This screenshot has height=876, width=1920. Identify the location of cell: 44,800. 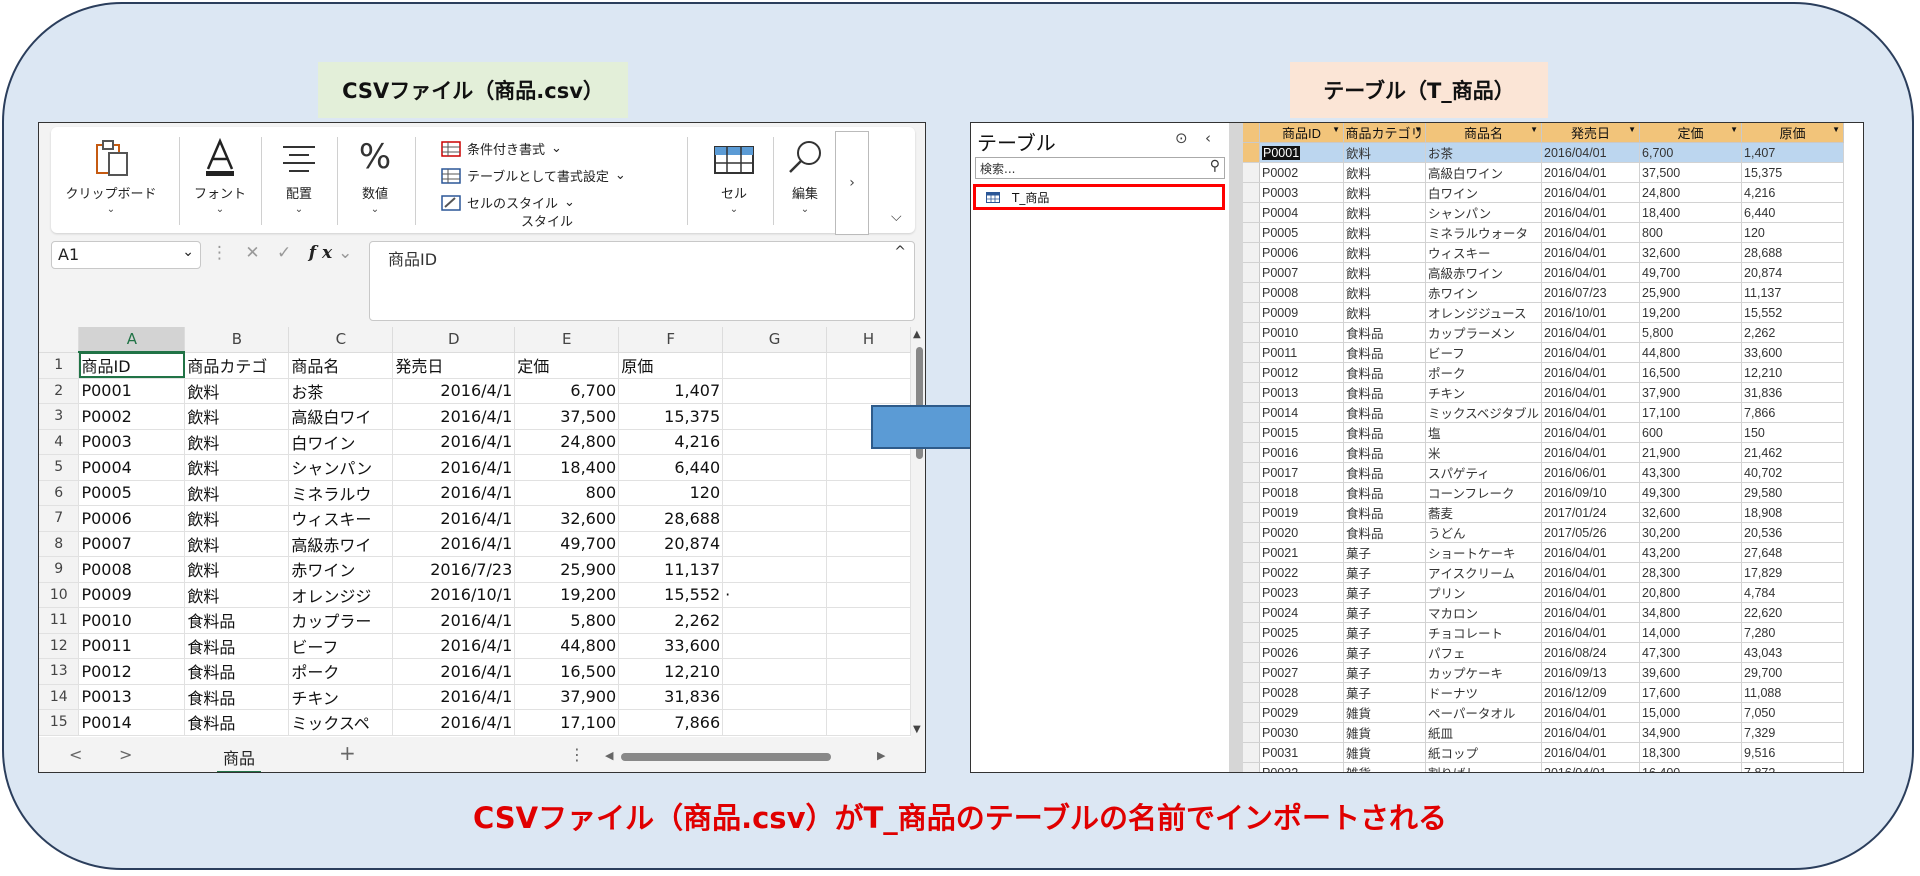
(567, 646).